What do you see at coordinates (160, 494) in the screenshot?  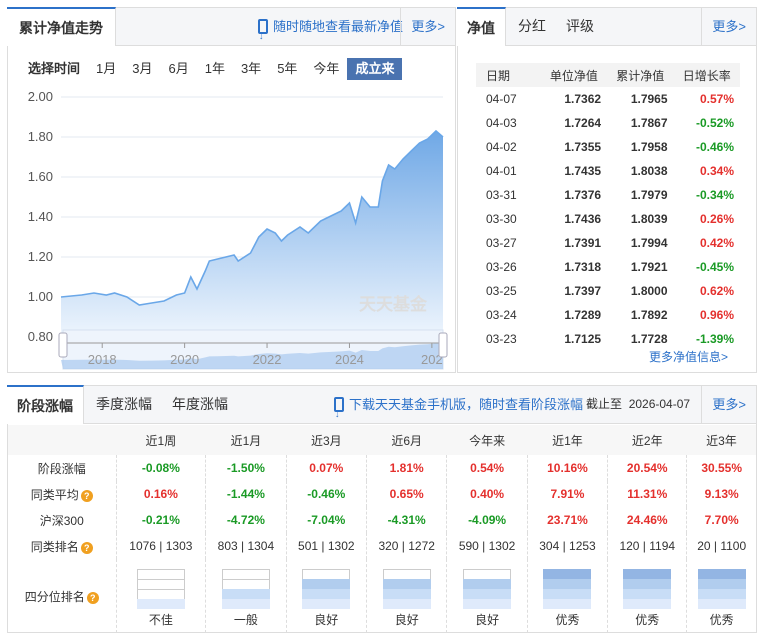 I see `return-value: 0.16%` at bounding box center [160, 494].